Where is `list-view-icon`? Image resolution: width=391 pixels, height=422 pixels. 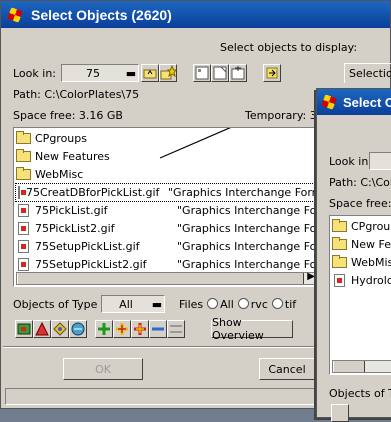 list-view-icon is located at coordinates (202, 73).